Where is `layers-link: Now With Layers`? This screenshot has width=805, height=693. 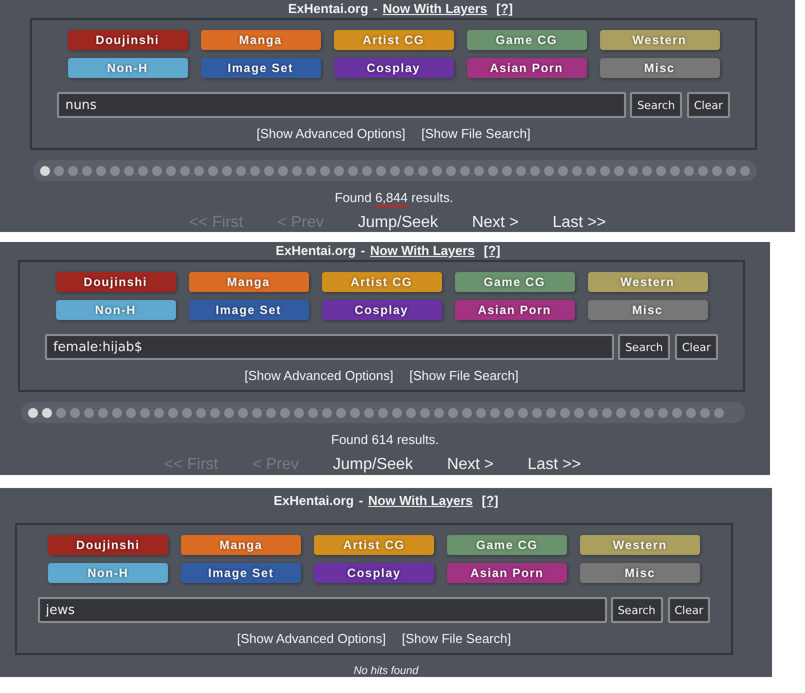 layers-link: Now With Layers is located at coordinates (420, 500).